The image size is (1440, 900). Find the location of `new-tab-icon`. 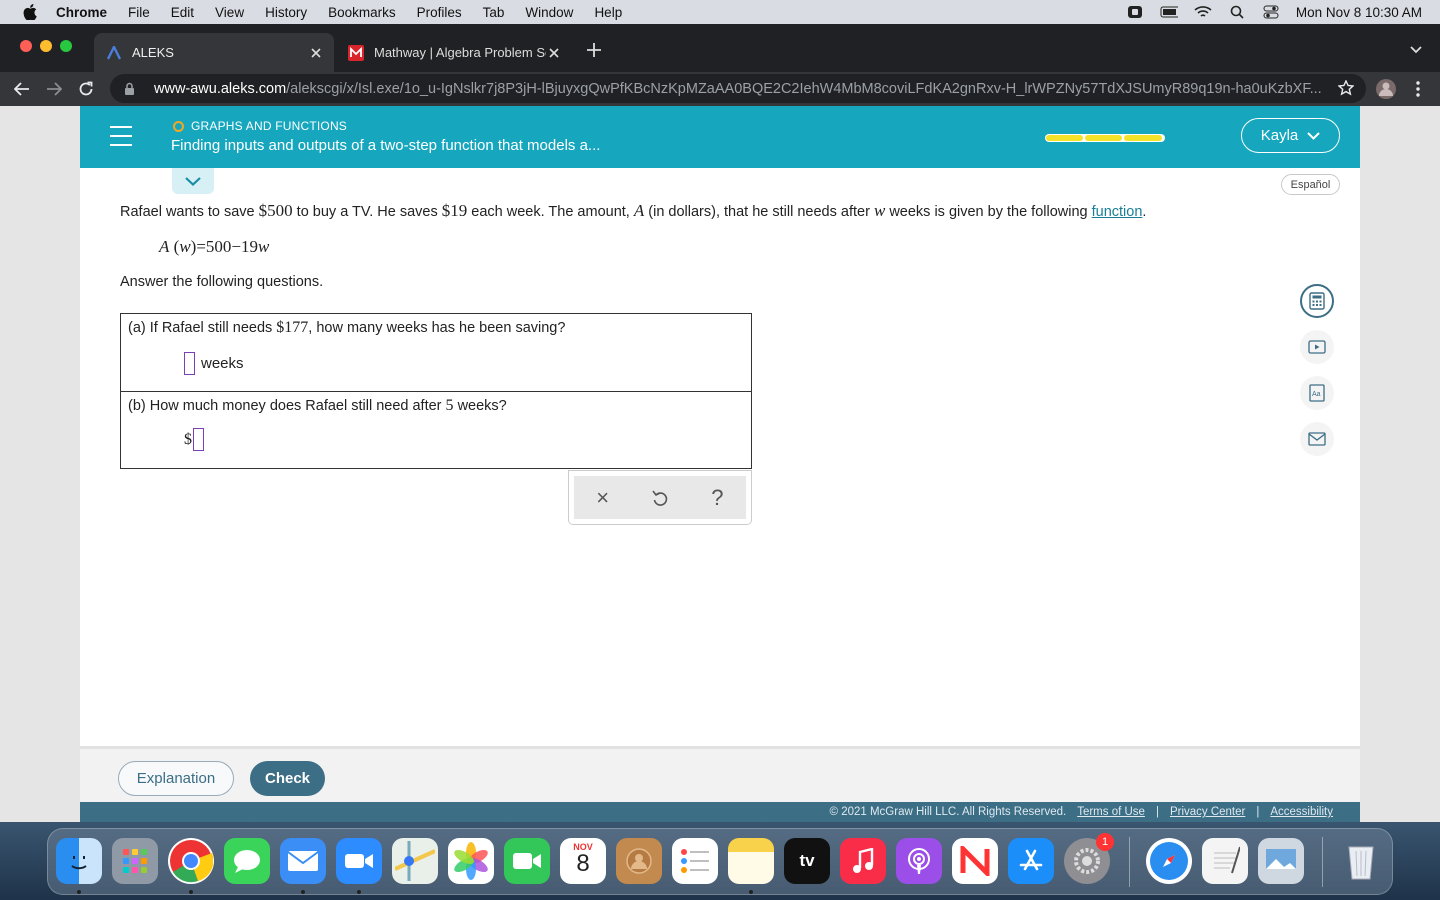

new-tab-icon is located at coordinates (594, 50).